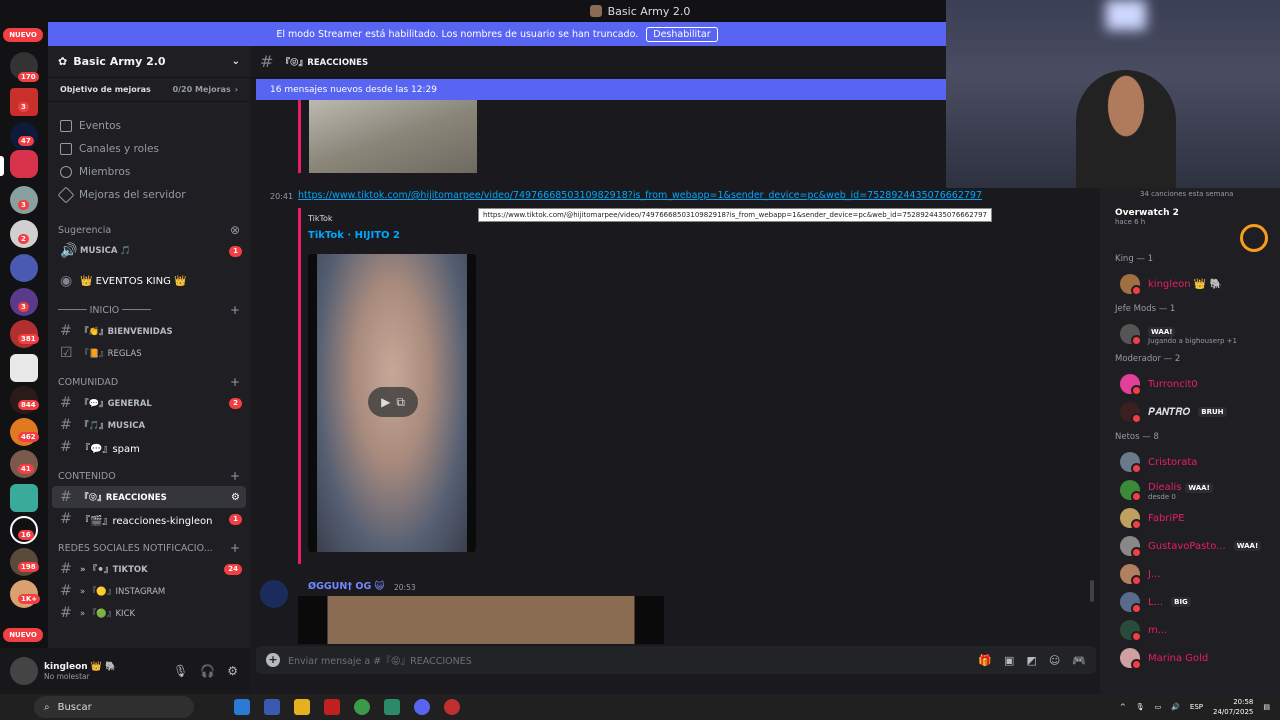 Image resolution: width=1280 pixels, height=720 pixels. Describe the element at coordinates (149, 251) in the screenshot. I see `channel-suggested-music: 🔊 MUSICA 🎵 1` at that location.